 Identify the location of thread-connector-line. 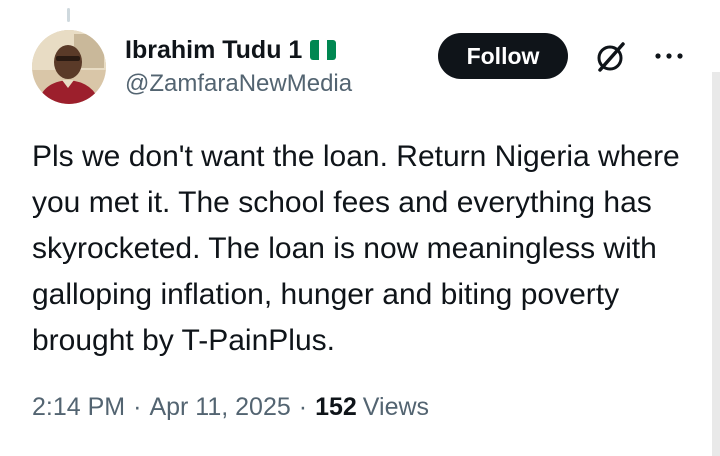
(68, 15).